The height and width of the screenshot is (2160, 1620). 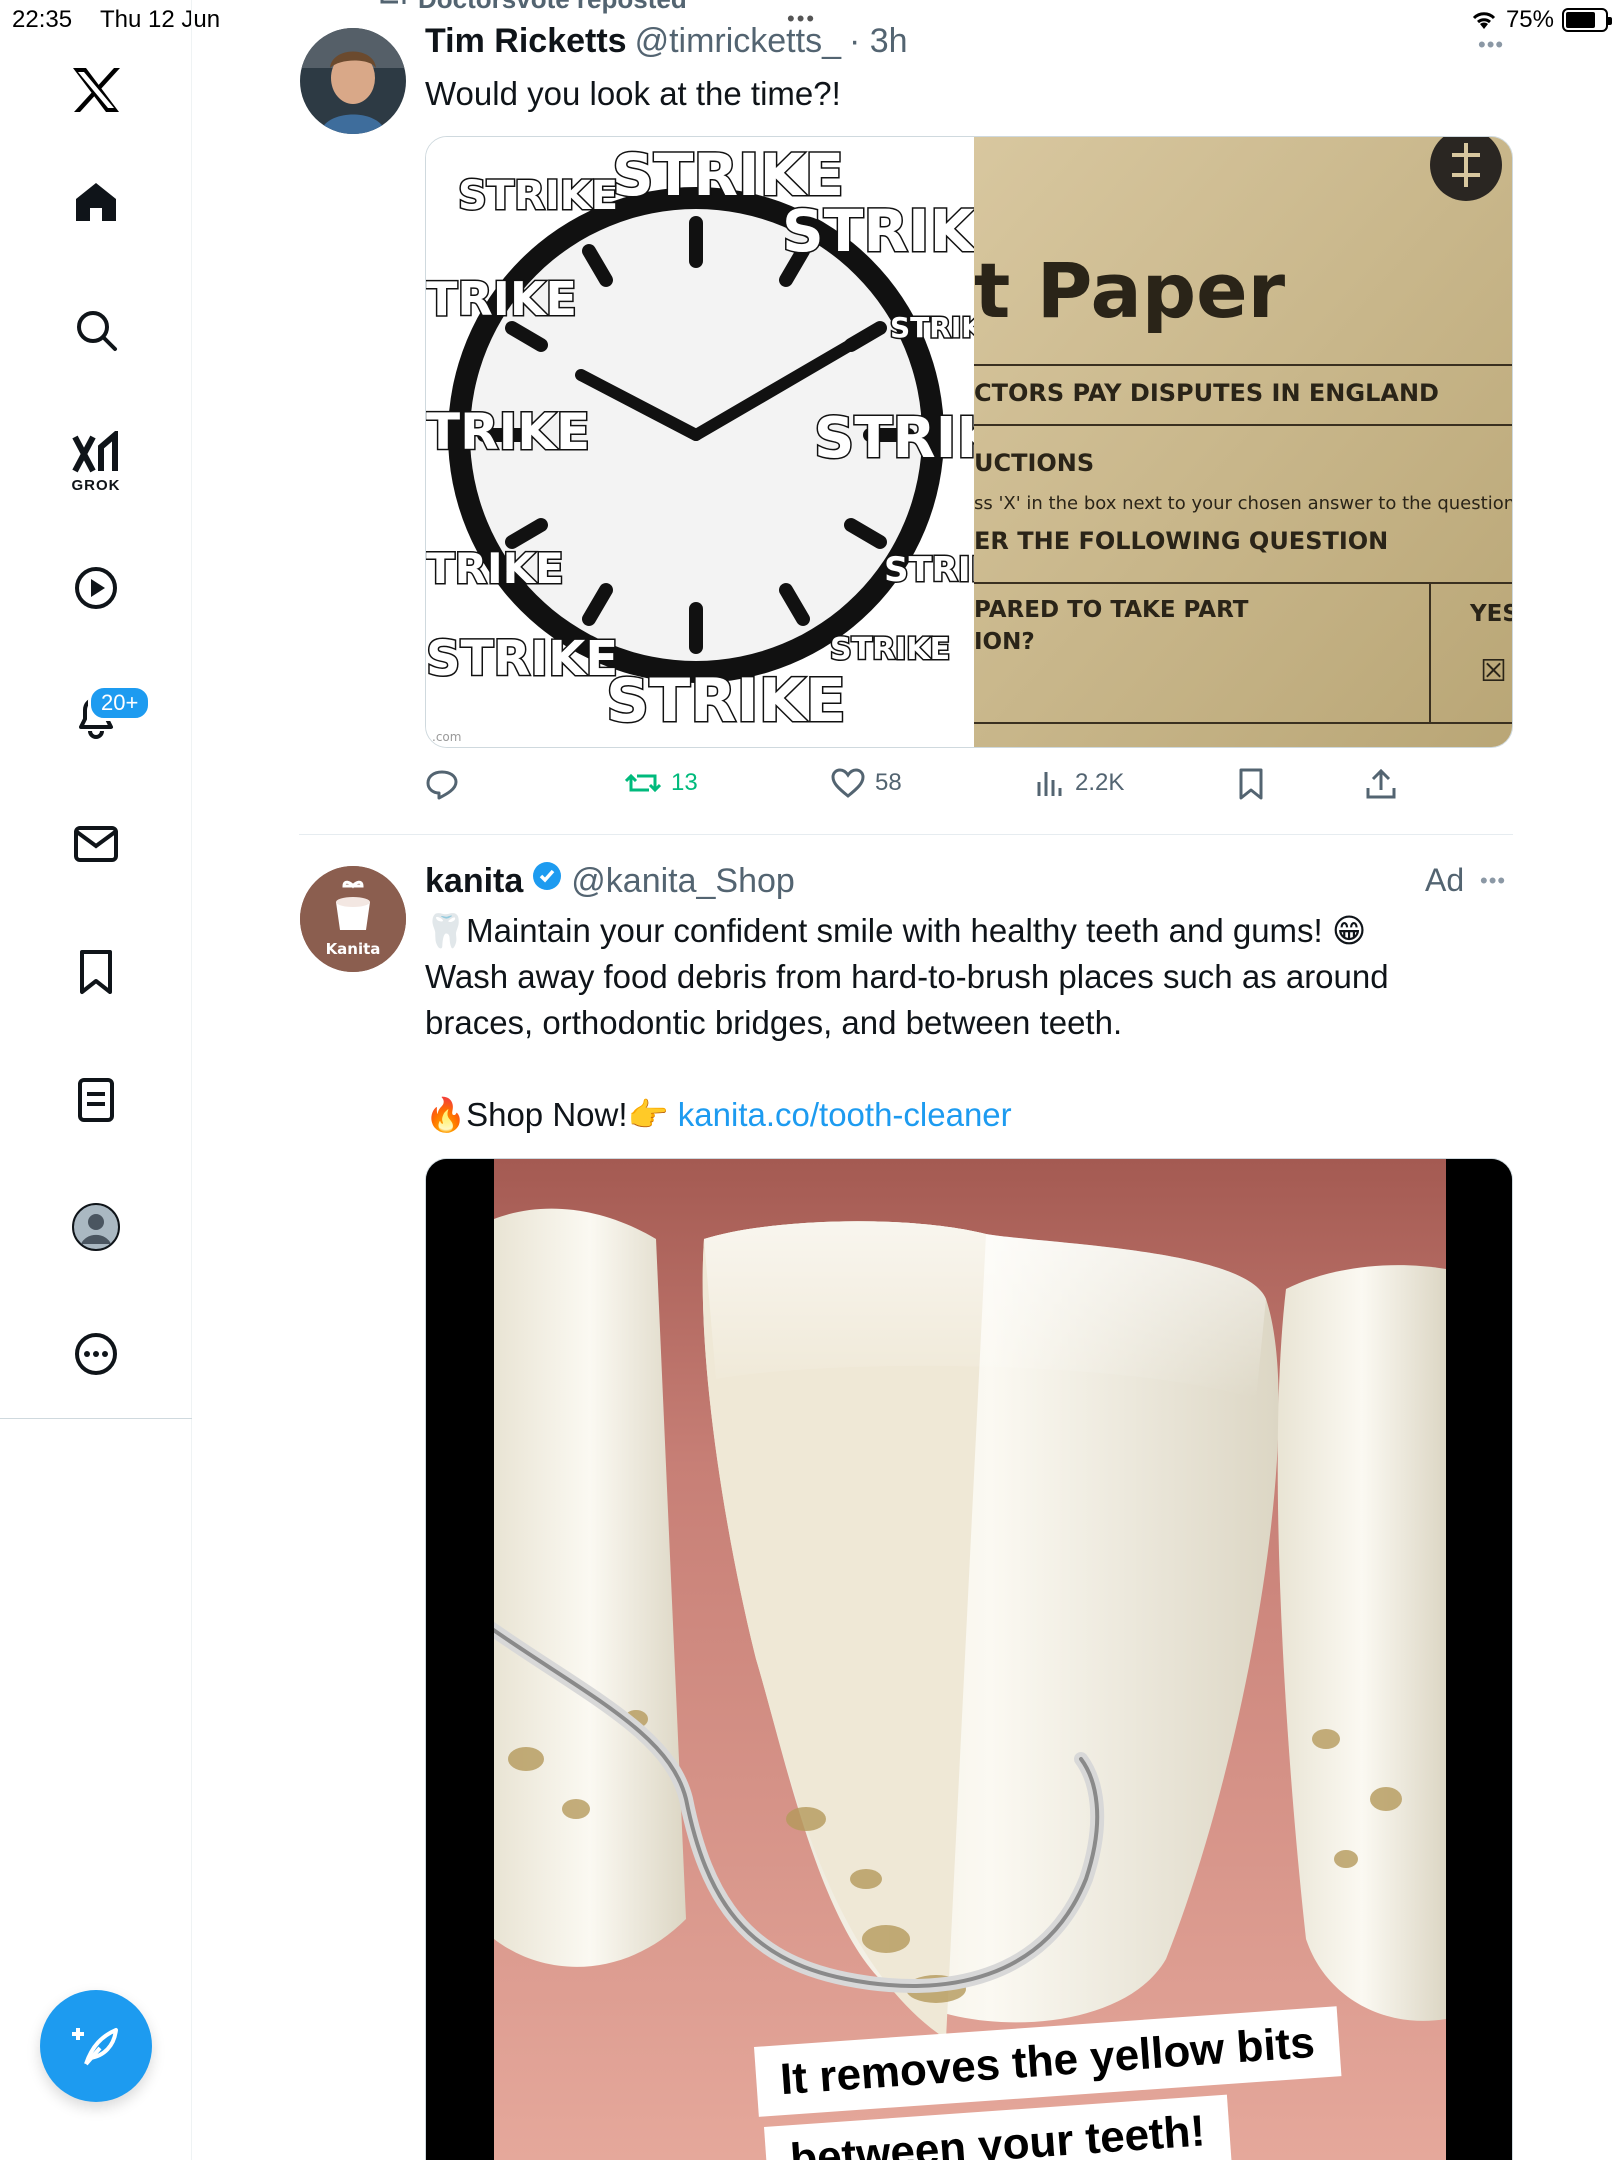 I want to click on bookmark-button, so click(x=1251, y=784).